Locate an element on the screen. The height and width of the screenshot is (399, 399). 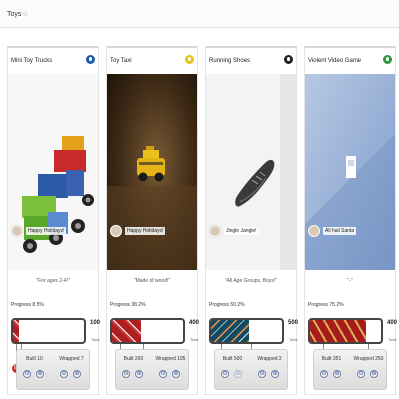
wrapped-count: Wrapped 2 is located at coordinates (269, 359).